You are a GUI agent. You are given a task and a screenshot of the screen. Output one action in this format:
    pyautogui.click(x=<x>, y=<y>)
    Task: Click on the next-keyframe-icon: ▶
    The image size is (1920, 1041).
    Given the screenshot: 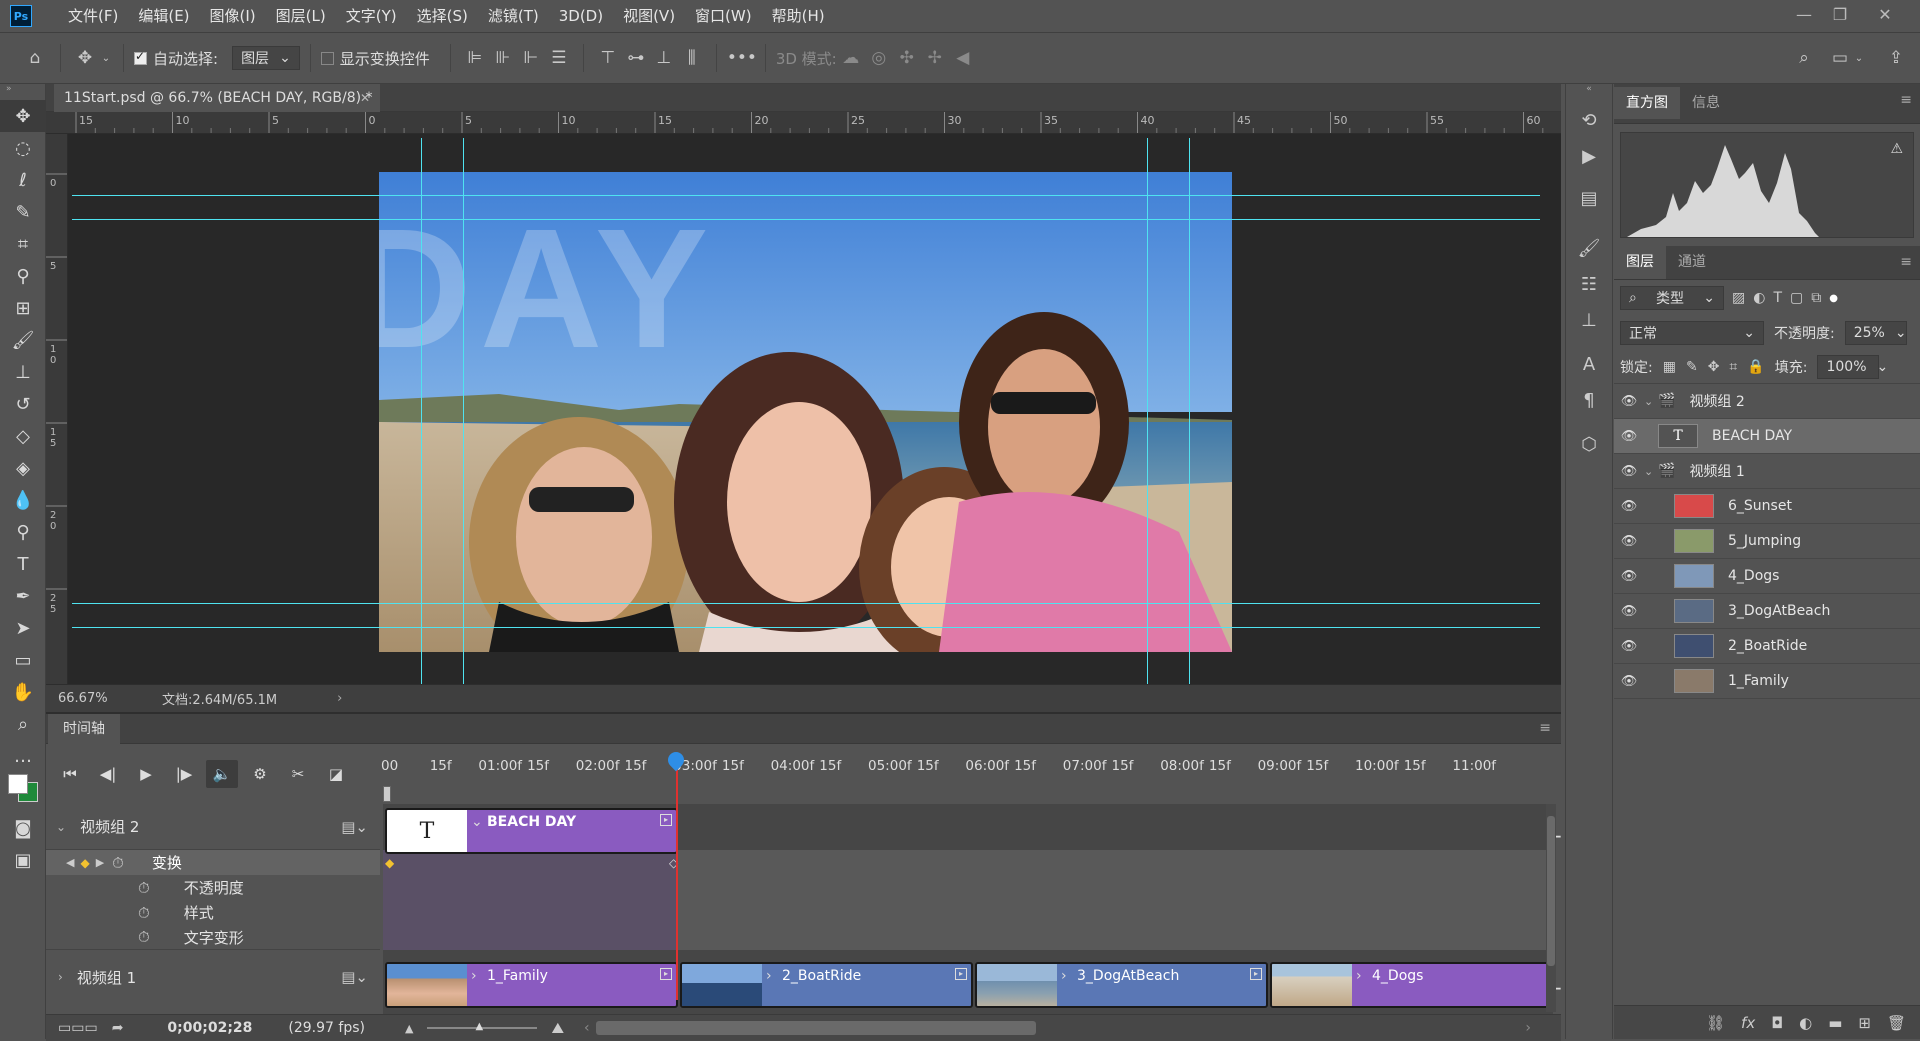 What is the action you would take?
    pyautogui.click(x=100, y=862)
    